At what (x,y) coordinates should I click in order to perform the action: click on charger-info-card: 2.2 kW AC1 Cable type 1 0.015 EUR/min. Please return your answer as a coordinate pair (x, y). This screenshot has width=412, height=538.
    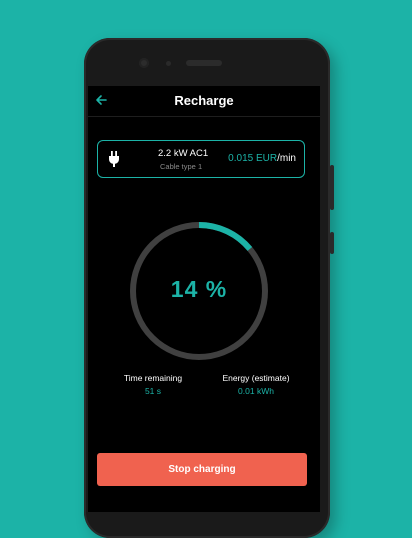
    Looking at the image, I should click on (201, 159).